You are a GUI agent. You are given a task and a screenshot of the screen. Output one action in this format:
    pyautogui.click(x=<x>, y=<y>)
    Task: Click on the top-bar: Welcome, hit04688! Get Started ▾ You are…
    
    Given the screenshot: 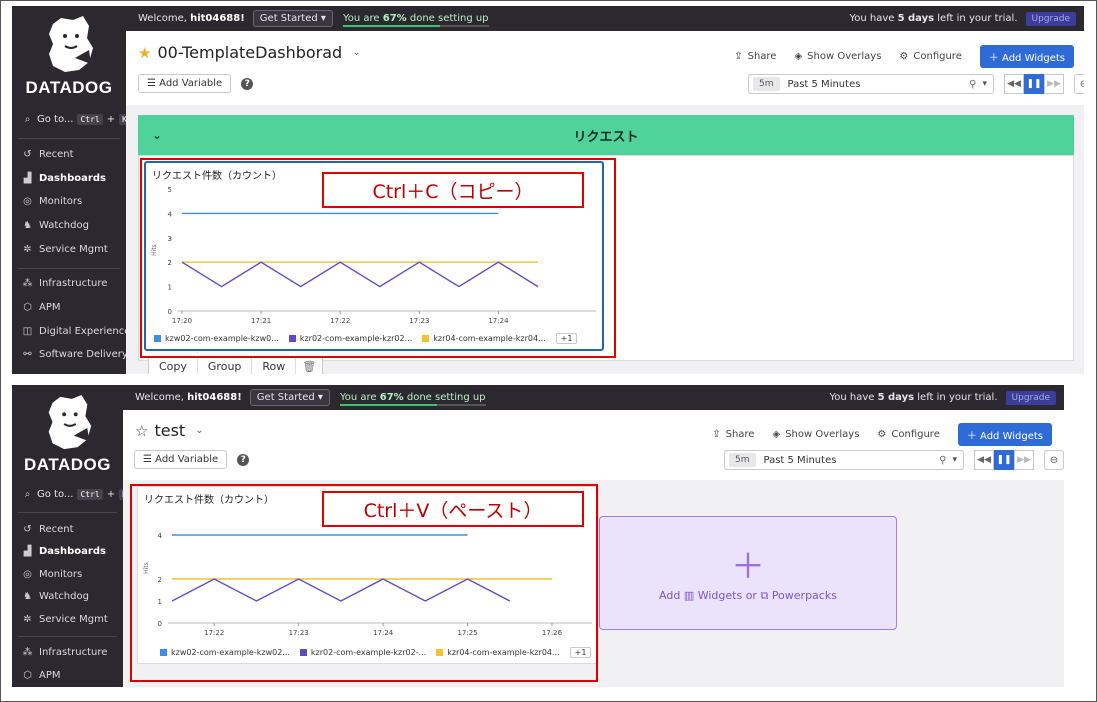 What is the action you would take?
    pyautogui.click(x=605, y=18)
    